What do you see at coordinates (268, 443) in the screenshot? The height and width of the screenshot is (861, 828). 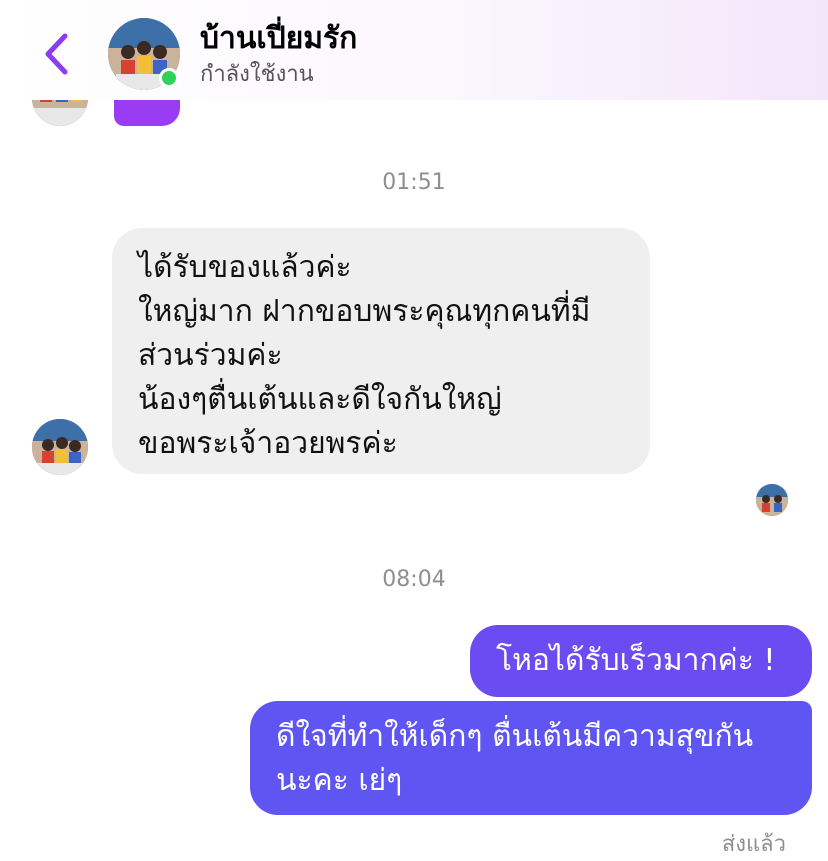 I see `message-line: ขอพระเจ้าอวยพรค่ะ` at bounding box center [268, 443].